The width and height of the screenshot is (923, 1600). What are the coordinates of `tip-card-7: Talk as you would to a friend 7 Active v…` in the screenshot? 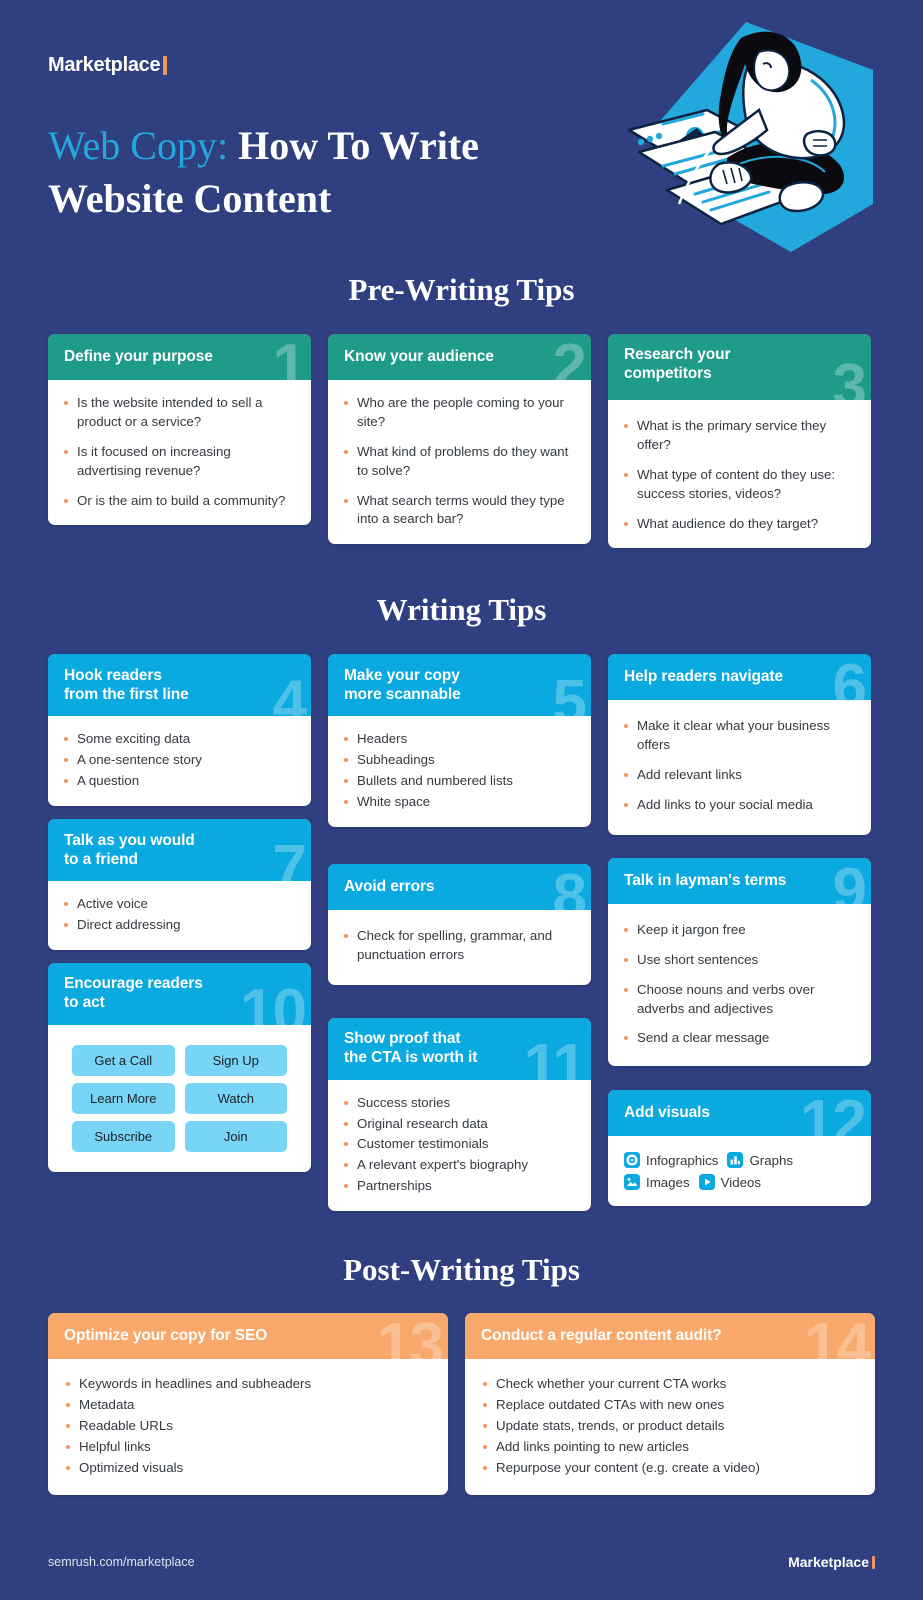 It's located at (179, 884).